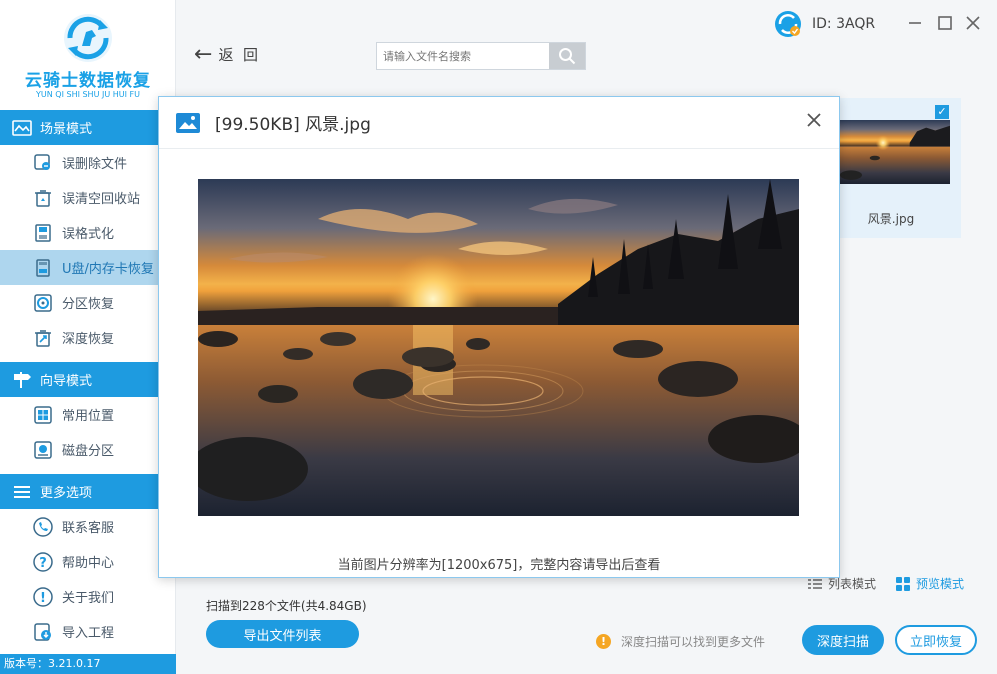 Image resolution: width=997 pixels, height=674 pixels. What do you see at coordinates (499, 123) in the screenshot?
I see `dialog-header: [99.50KB] 风景.jpg` at bounding box center [499, 123].